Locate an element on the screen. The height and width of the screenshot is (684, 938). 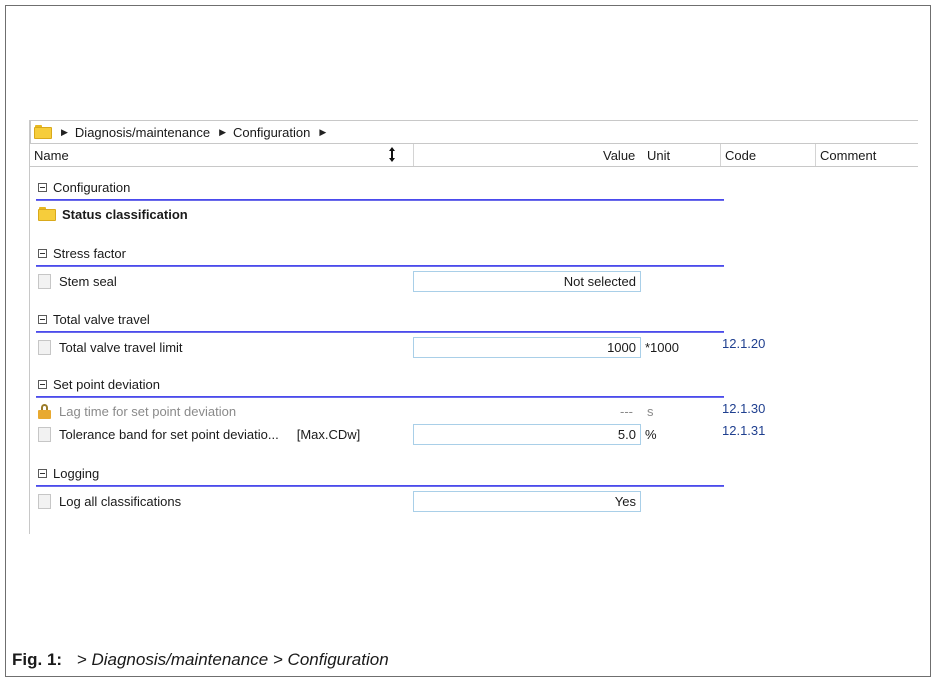
total-valve-travel-limit-unit: *1000 is located at coordinates (662, 347).